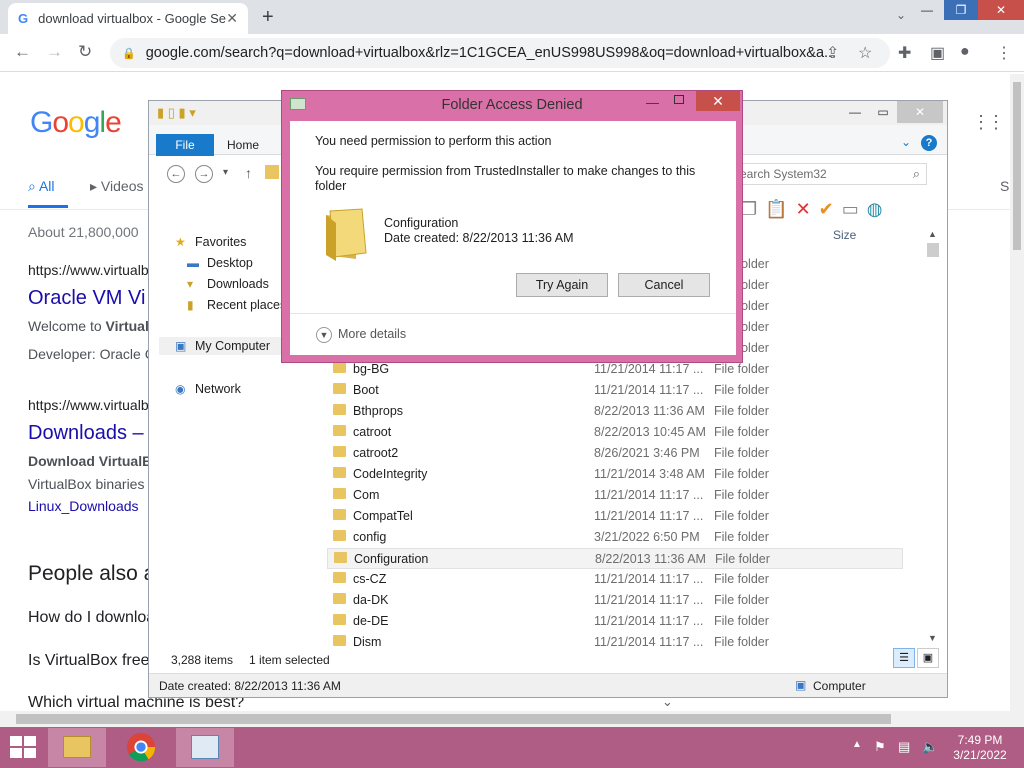  I want to click on quick-access-folder-icon: ▮ ▯ ▮ ▾, so click(176, 113).